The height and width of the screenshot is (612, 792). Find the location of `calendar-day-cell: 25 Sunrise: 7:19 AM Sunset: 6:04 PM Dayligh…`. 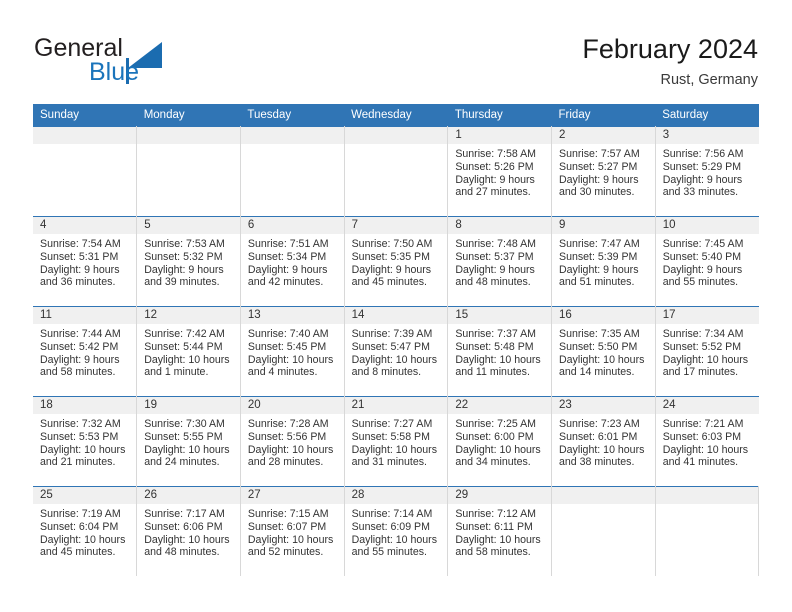

calendar-day-cell: 25 Sunrise: 7:19 AM Sunset: 6:04 PM Dayligh… is located at coordinates (85, 531).